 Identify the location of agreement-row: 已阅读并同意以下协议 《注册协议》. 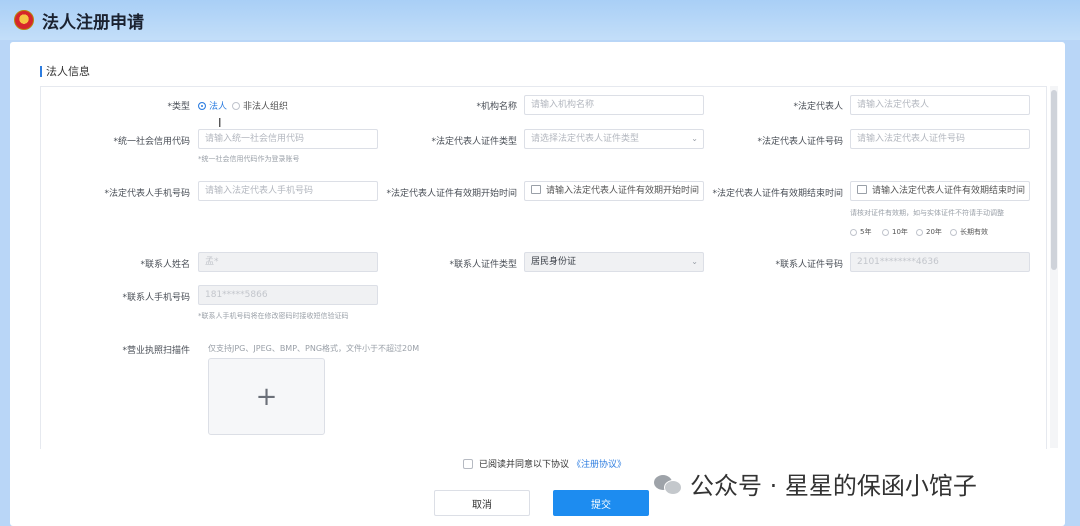
(544, 463).